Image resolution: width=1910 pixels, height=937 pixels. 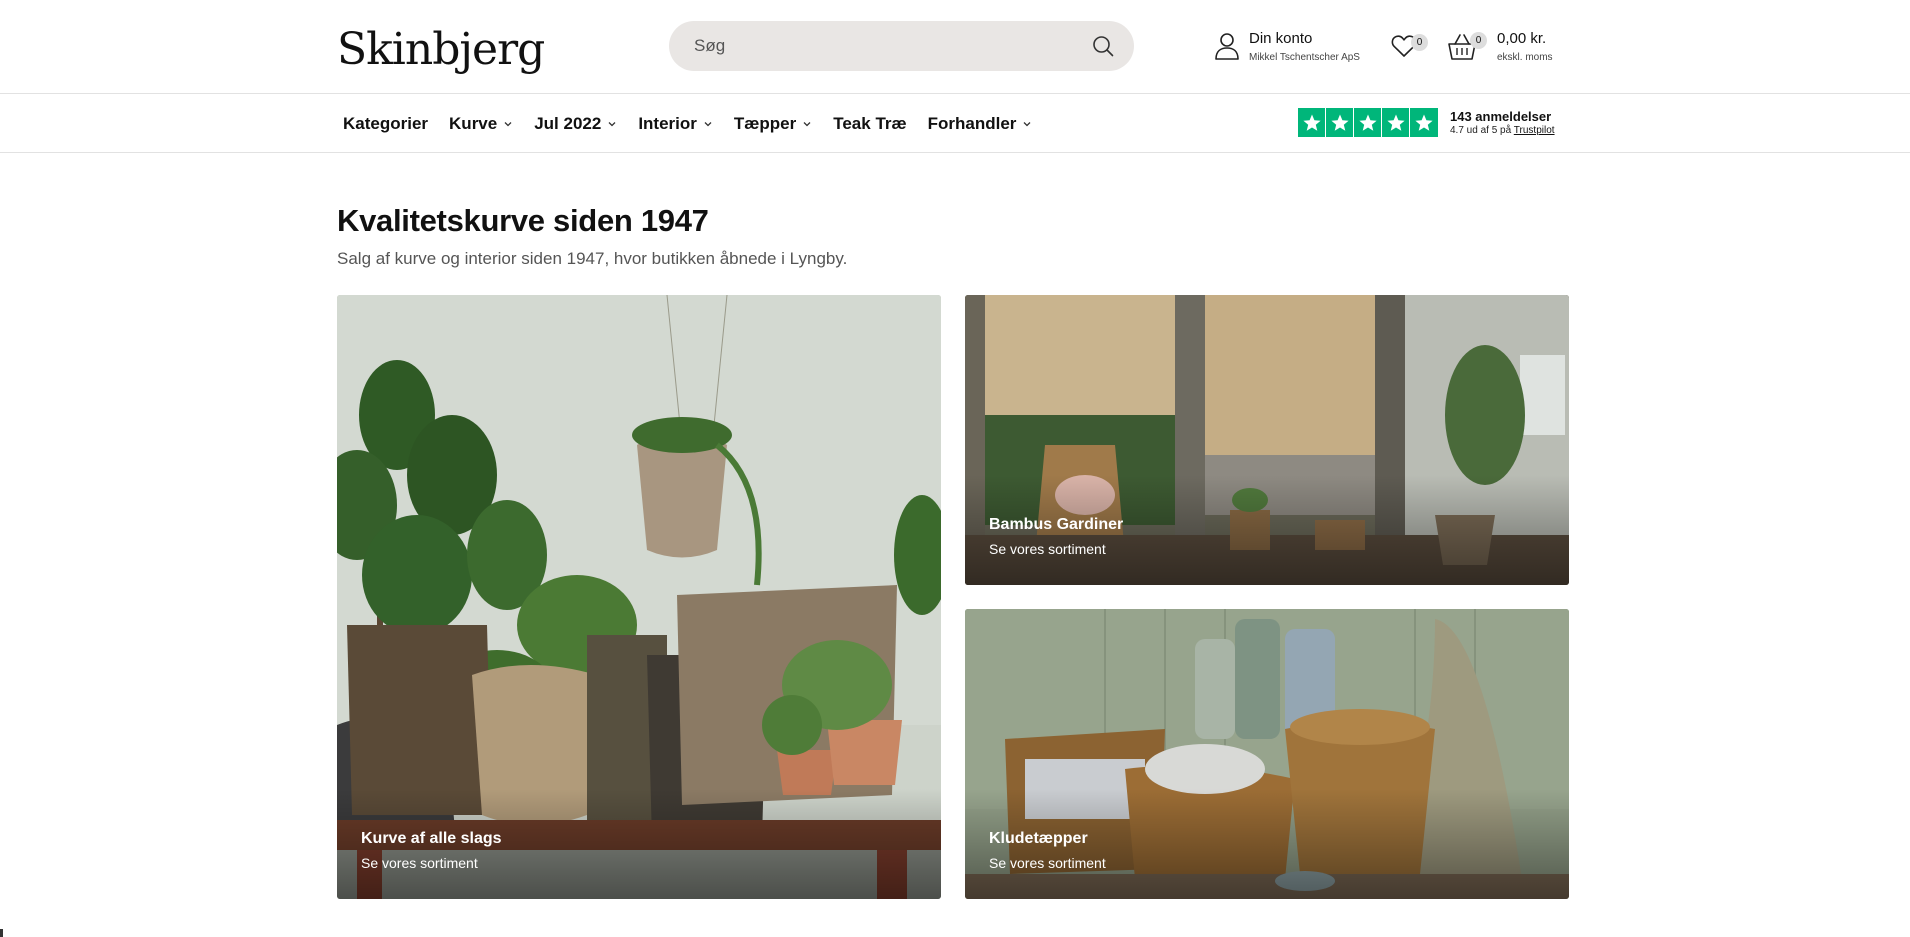 I want to click on nav-item-jul-2022: Jul 2022, so click(x=575, y=124).